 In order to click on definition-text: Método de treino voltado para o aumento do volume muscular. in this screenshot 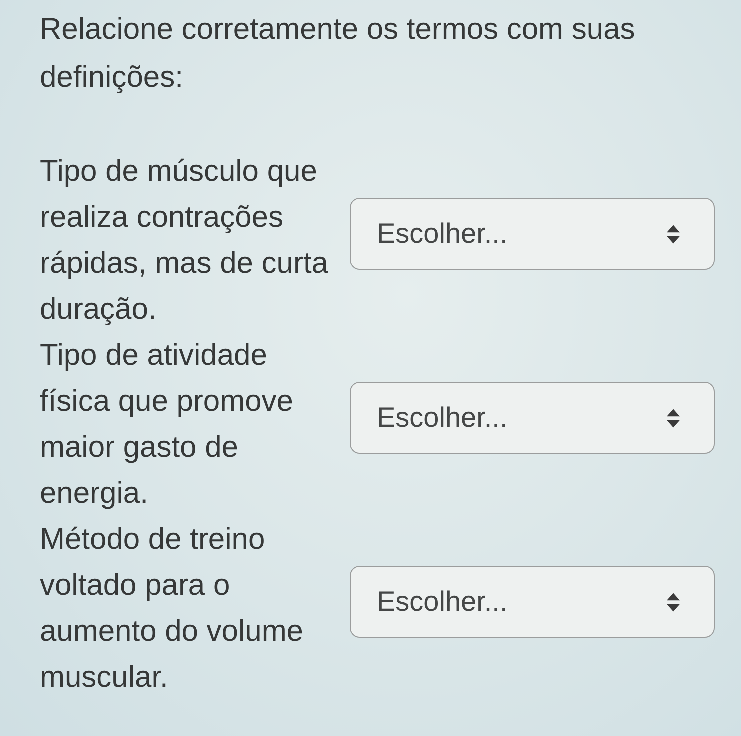, I will do `click(172, 609)`.